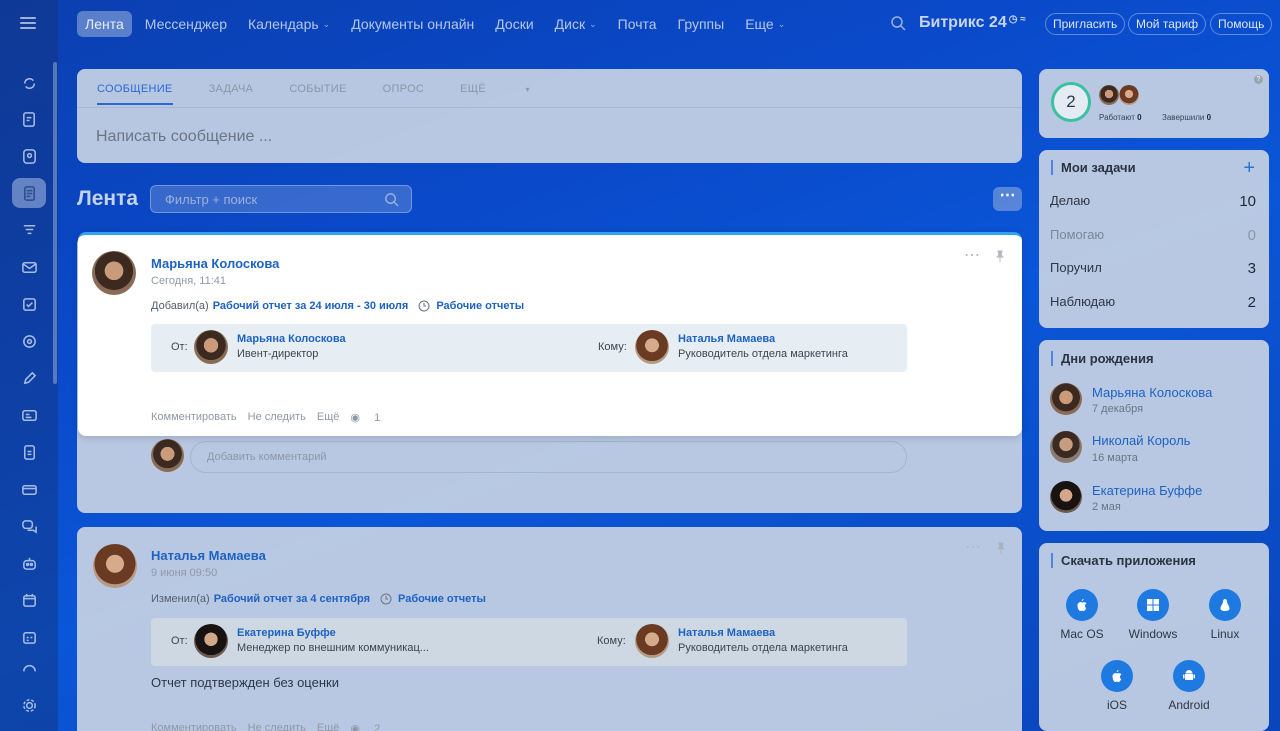 The image size is (1280, 731). Describe the element at coordinates (355, 727) in the screenshot. I see `eye-icon: ◉` at that location.